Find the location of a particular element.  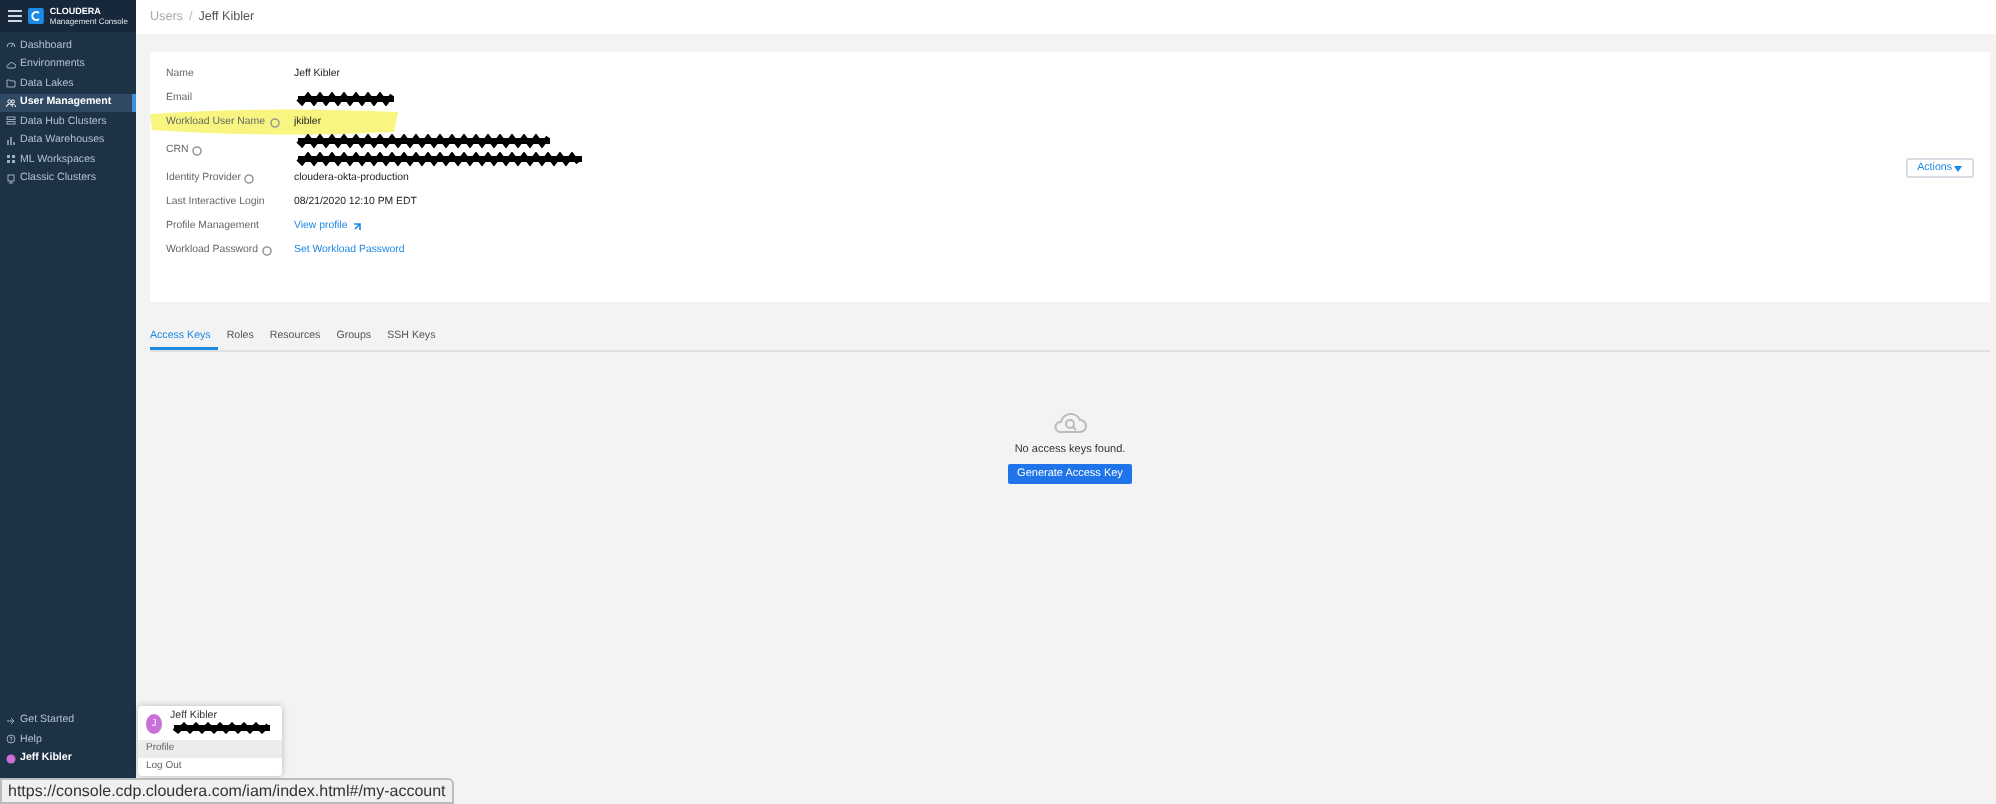

stack-icon is located at coordinates (11, 121).